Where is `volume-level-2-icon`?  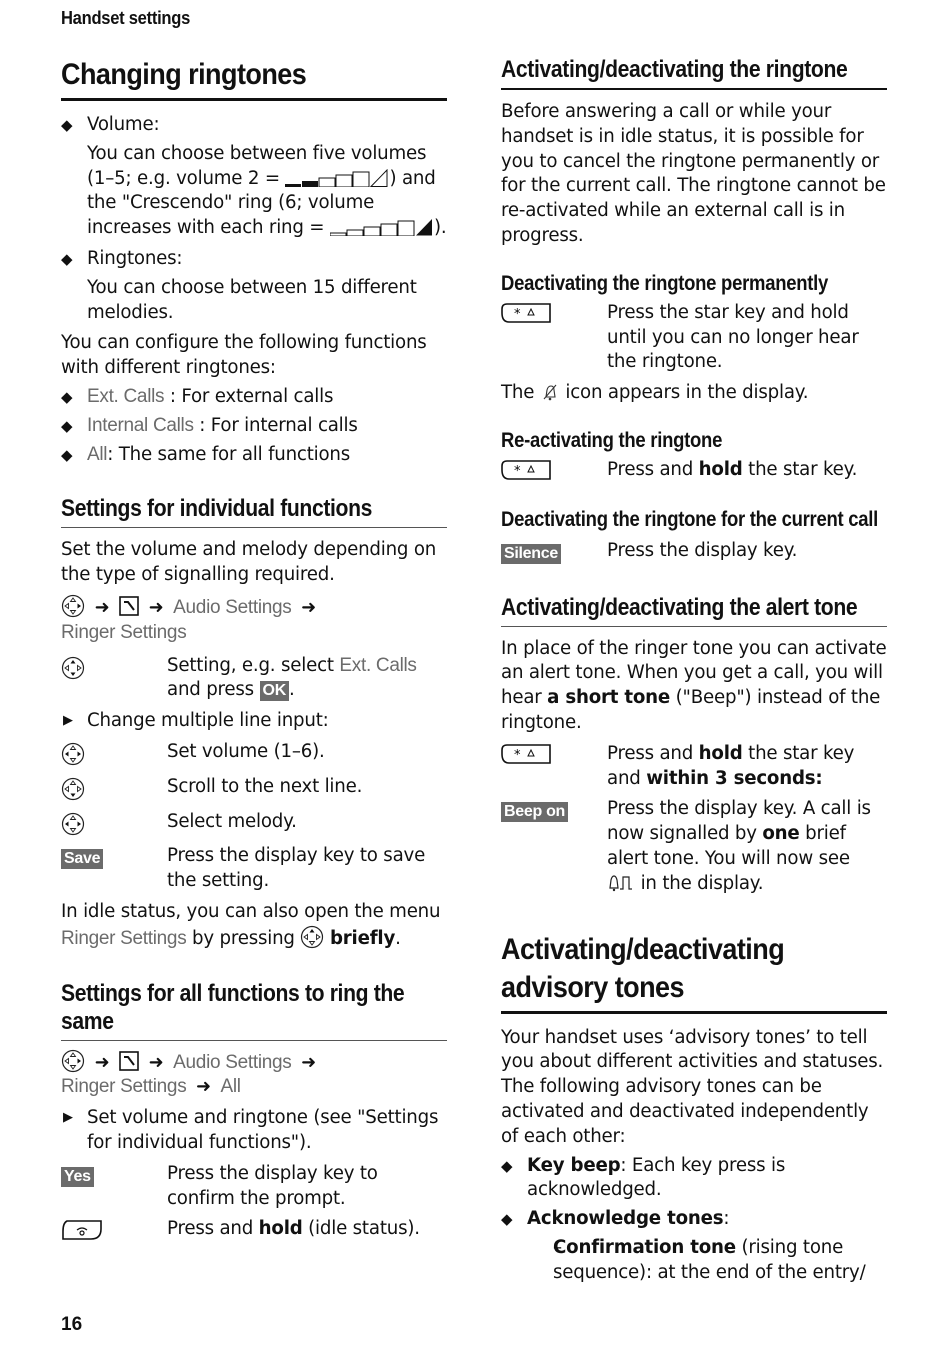 volume-level-2-icon is located at coordinates (336, 177).